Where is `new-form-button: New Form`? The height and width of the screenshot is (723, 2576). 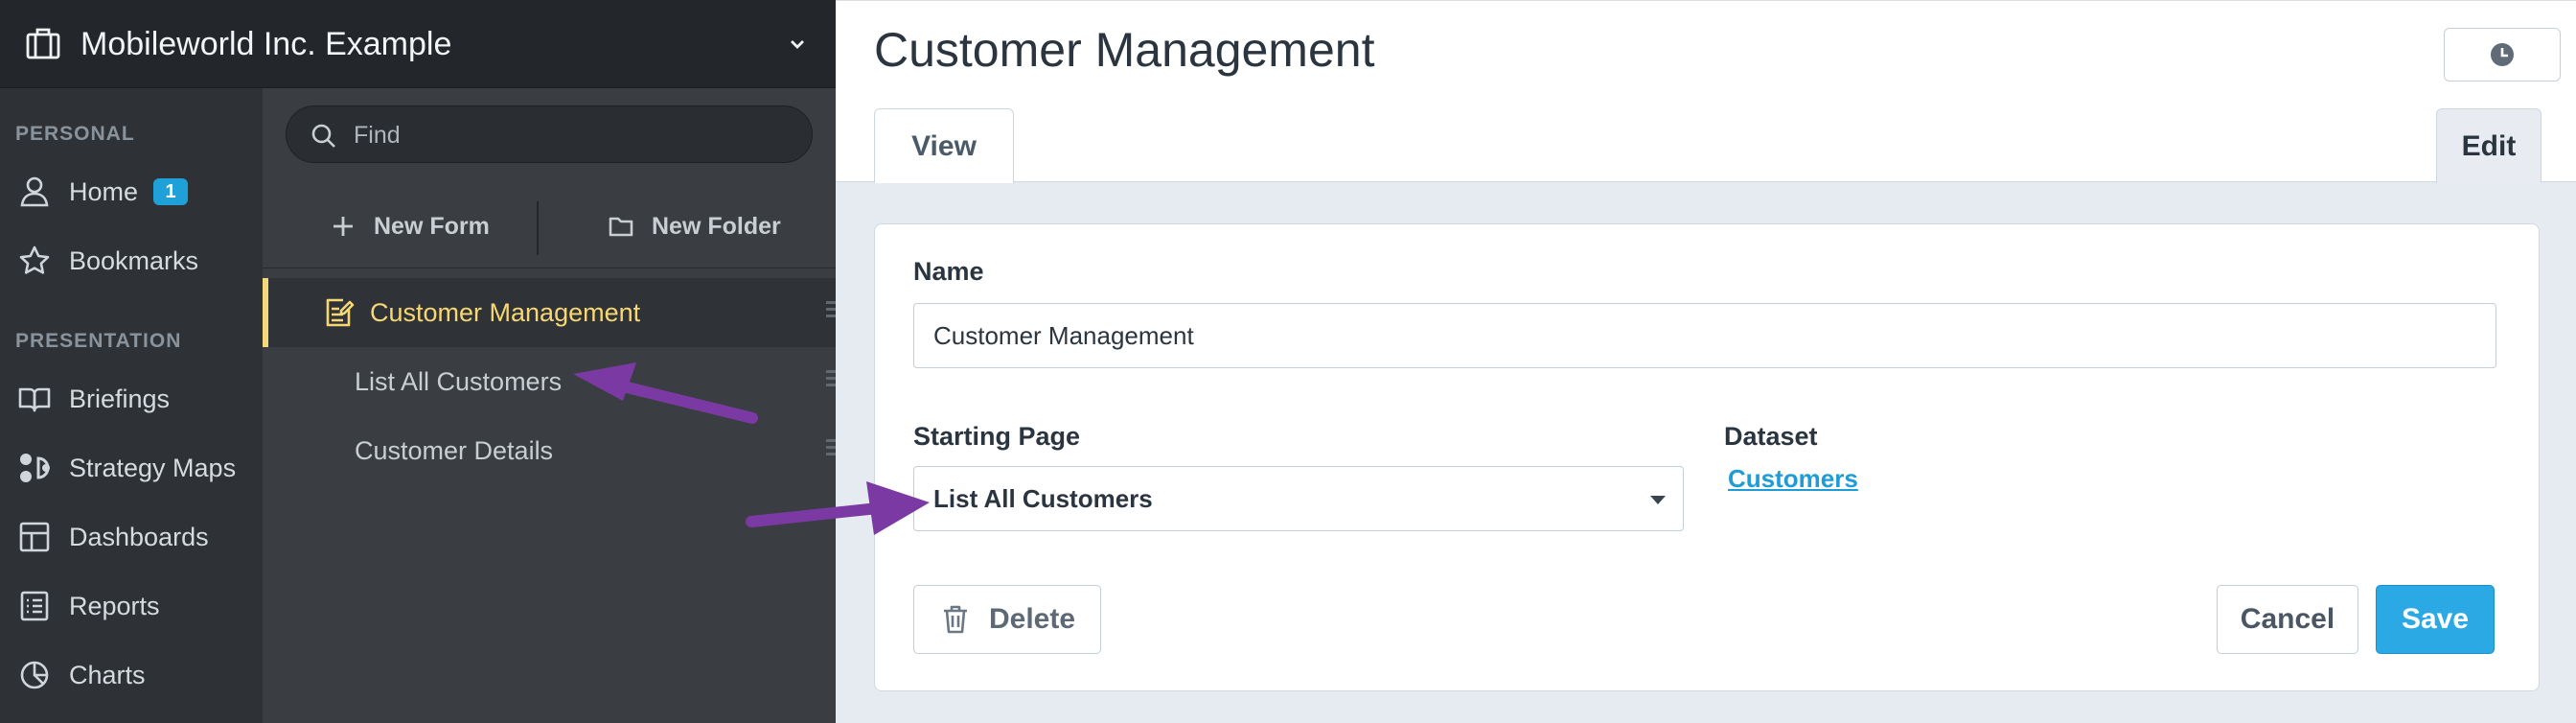
new-form-button: New Form is located at coordinates (410, 226).